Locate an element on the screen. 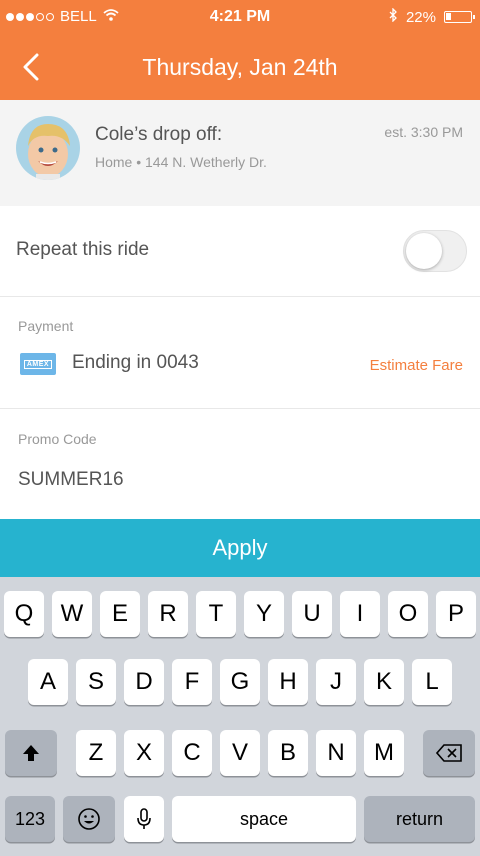 The image size is (480, 856). backspace-icon is located at coordinates (449, 753).